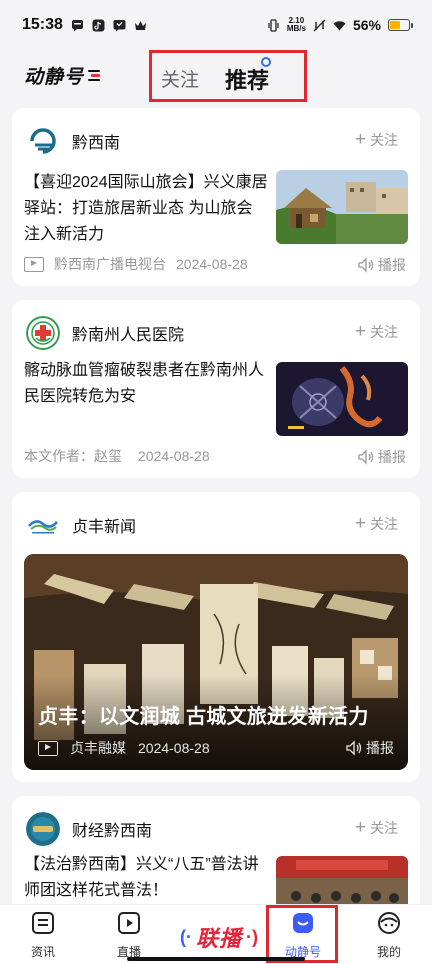 This screenshot has width=432, height=964. I want to click on refresh-dot-icon, so click(266, 62).